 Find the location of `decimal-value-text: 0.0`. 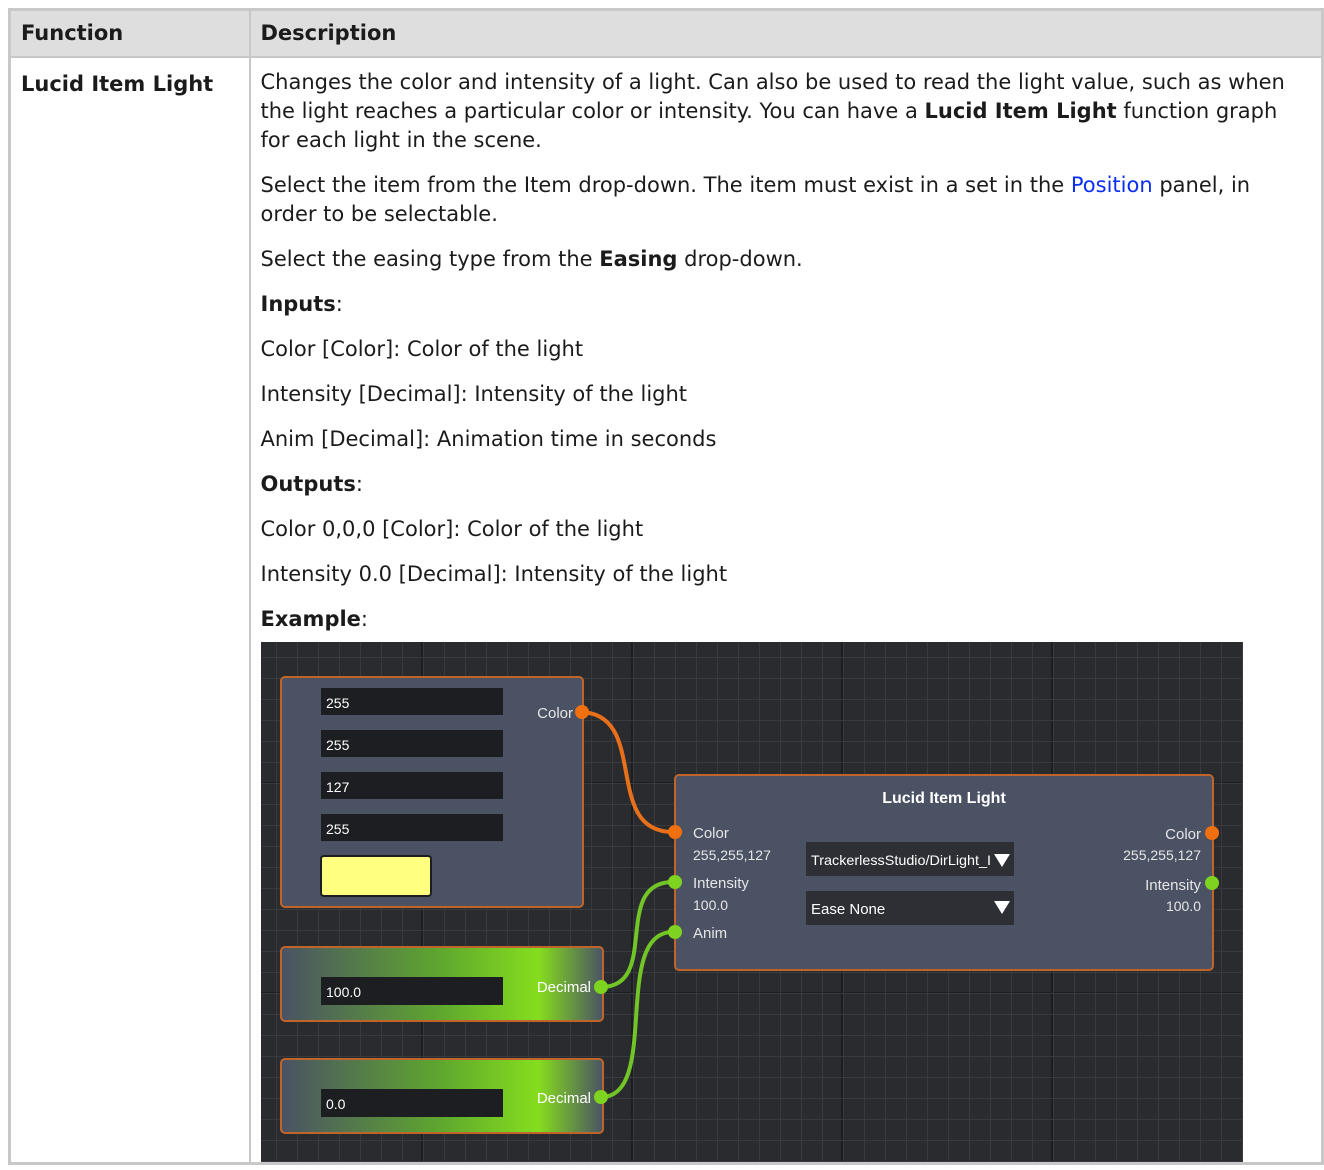

decimal-value-text: 0.0 is located at coordinates (336, 1104).